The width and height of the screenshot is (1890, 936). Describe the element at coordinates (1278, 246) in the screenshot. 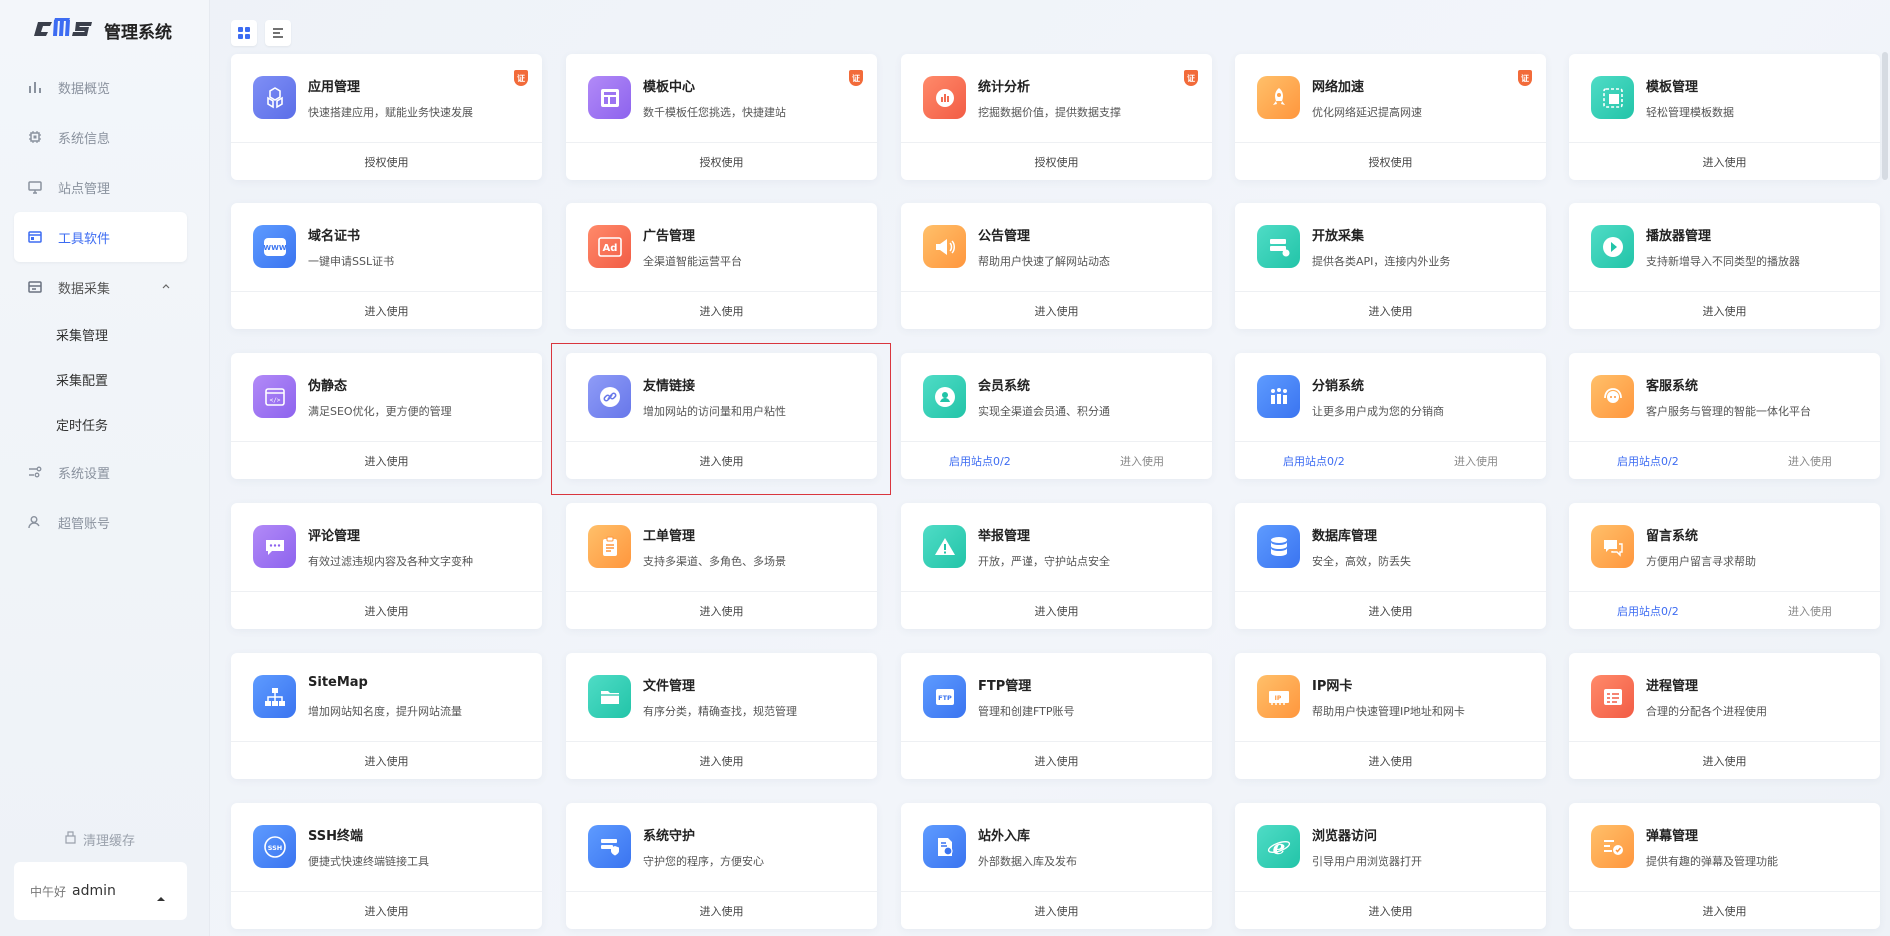

I see `server-icon` at that location.